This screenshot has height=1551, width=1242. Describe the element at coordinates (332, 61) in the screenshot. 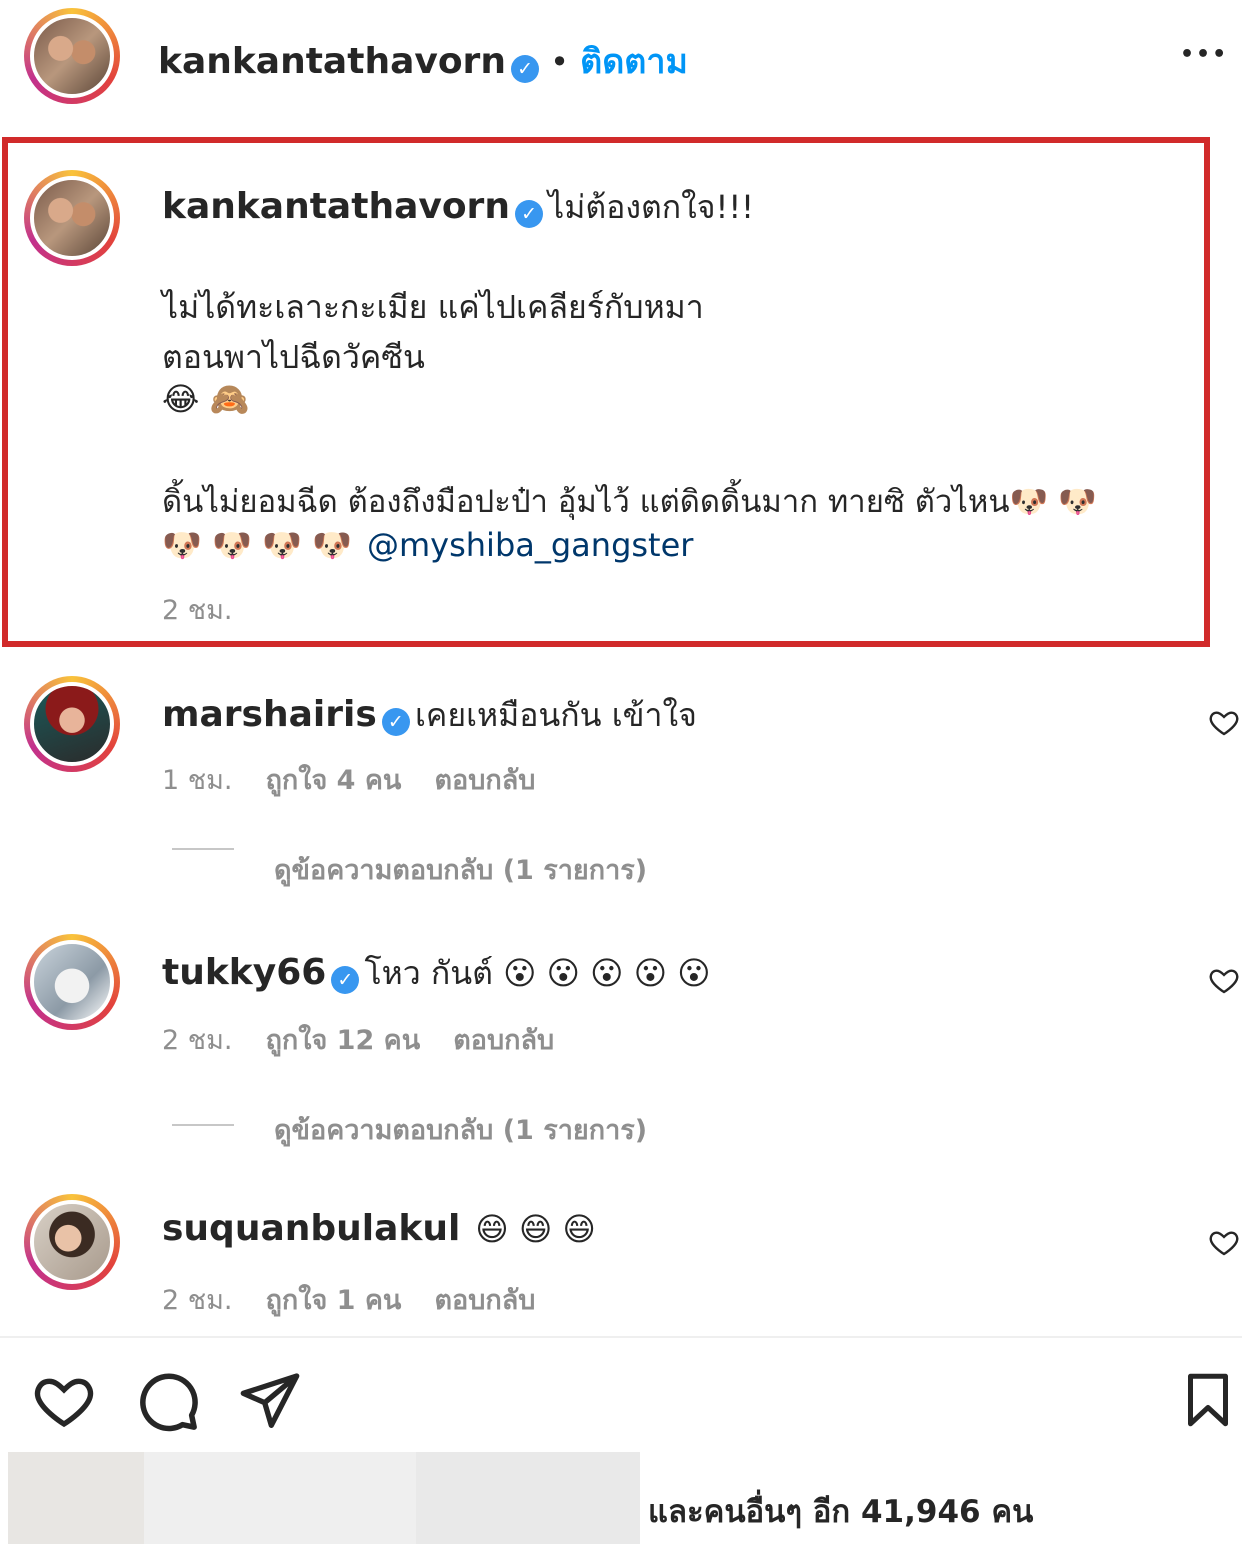

I see `post-author-username: kankantathavorn` at that location.